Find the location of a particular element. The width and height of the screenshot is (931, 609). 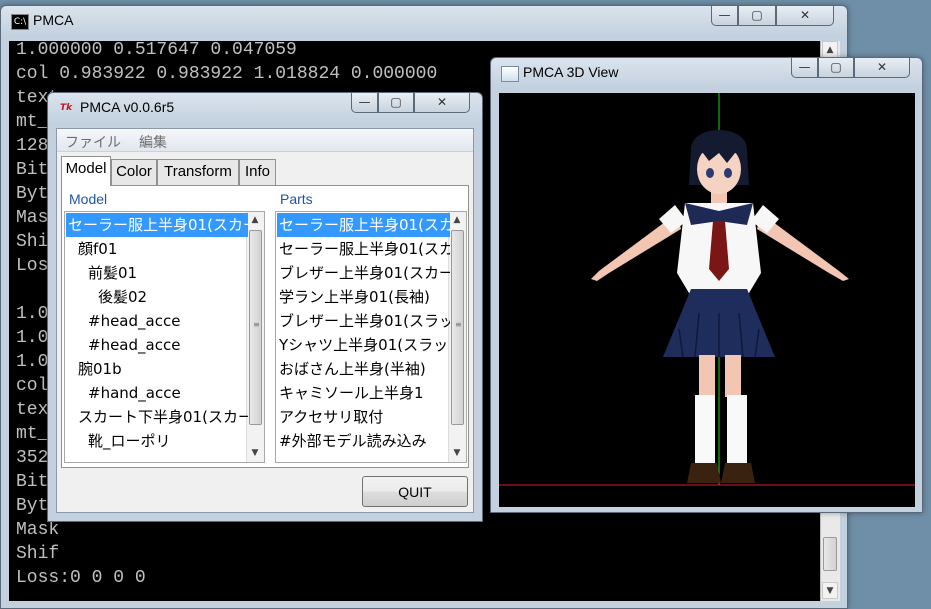

tab-info: Info is located at coordinates (257, 172).